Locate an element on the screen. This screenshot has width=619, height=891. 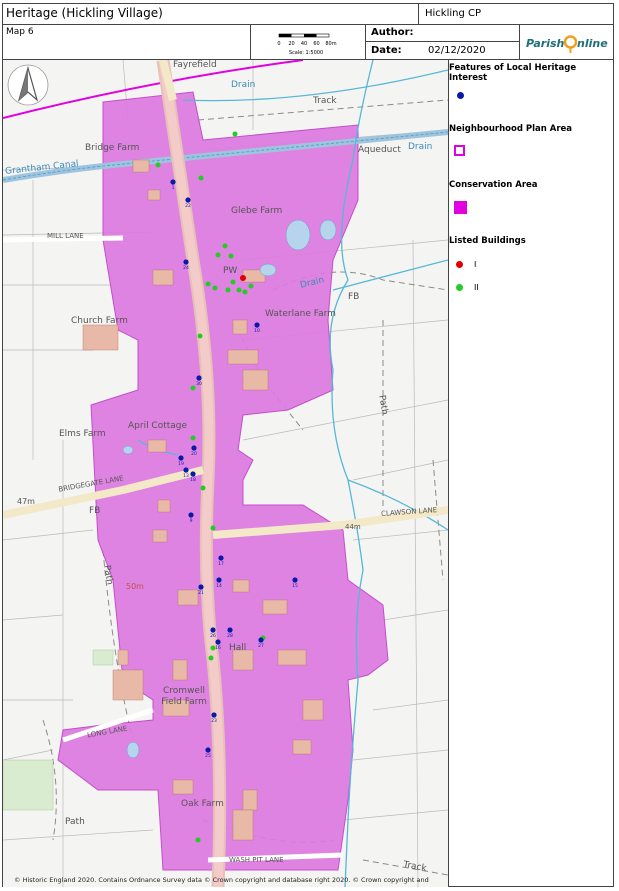
label-glebe-farm: Glebe Farm is located at coordinates (257, 211).